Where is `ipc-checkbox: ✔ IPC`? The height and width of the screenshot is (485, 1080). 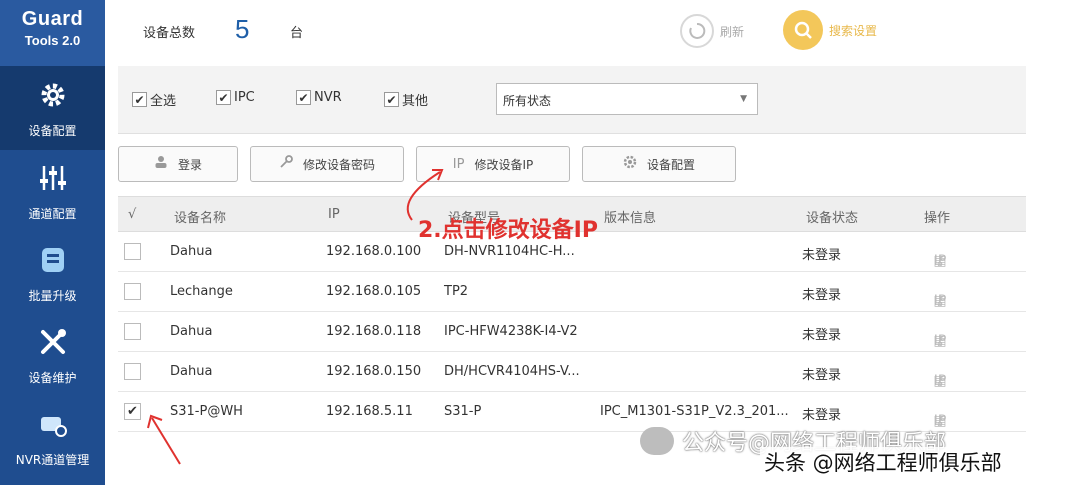 ipc-checkbox: ✔ IPC is located at coordinates (235, 97).